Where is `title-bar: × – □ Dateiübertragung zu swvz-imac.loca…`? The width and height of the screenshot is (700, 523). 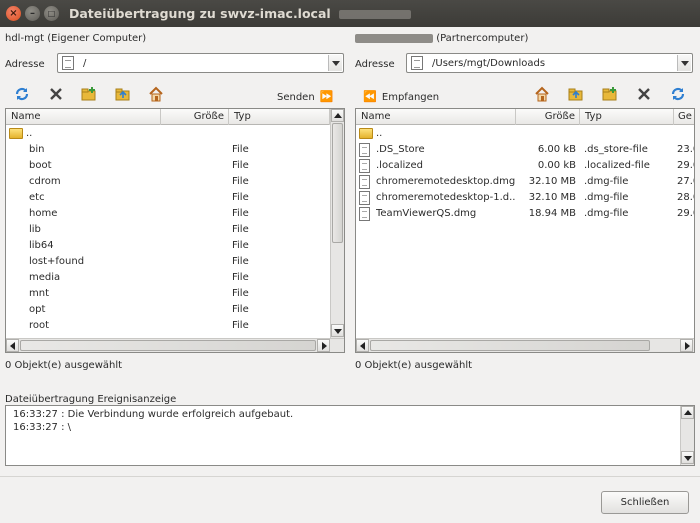
title-bar: × – □ Dateiübertragung zu swvz-imac.loca… is located at coordinates (350, 13).